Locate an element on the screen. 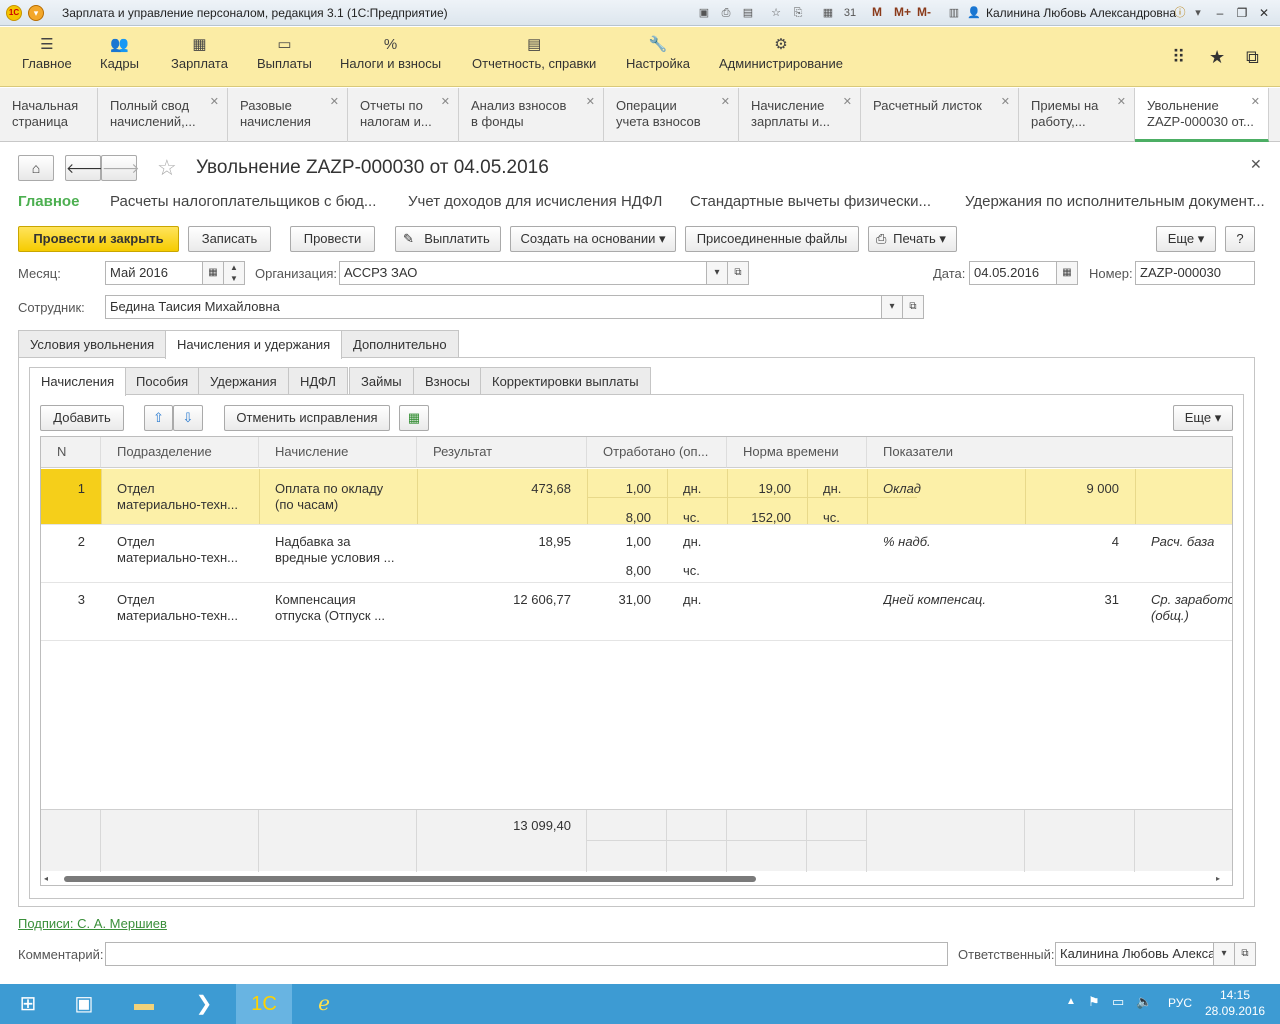 This screenshot has width=1280, height=1024. window-tab-tax-reports: Отчеты по налогам и... ✕ is located at coordinates (403, 115).